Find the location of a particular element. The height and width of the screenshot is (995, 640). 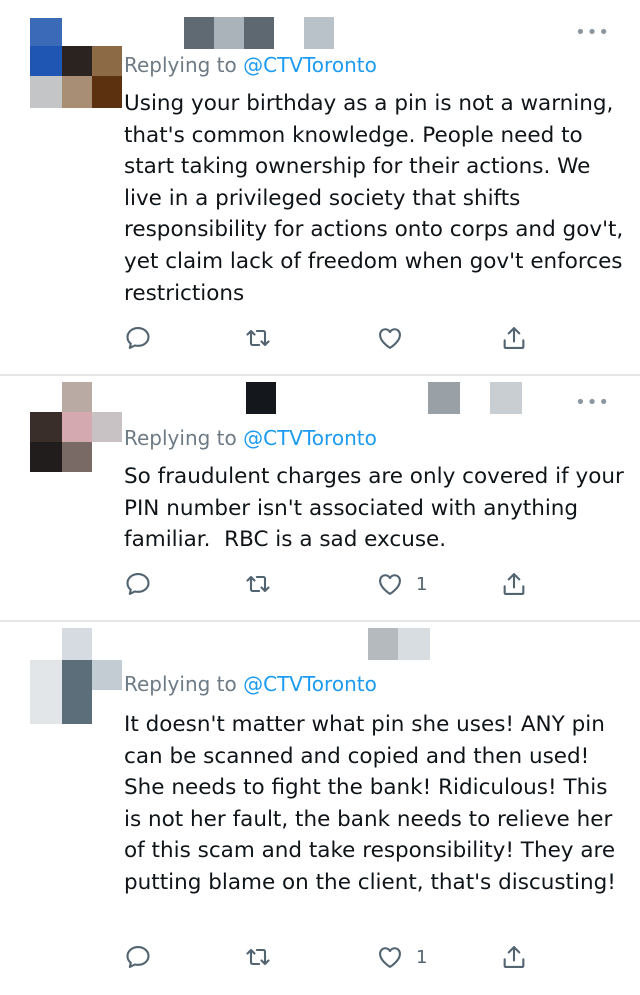

like-button is located at coordinates (396, 338).